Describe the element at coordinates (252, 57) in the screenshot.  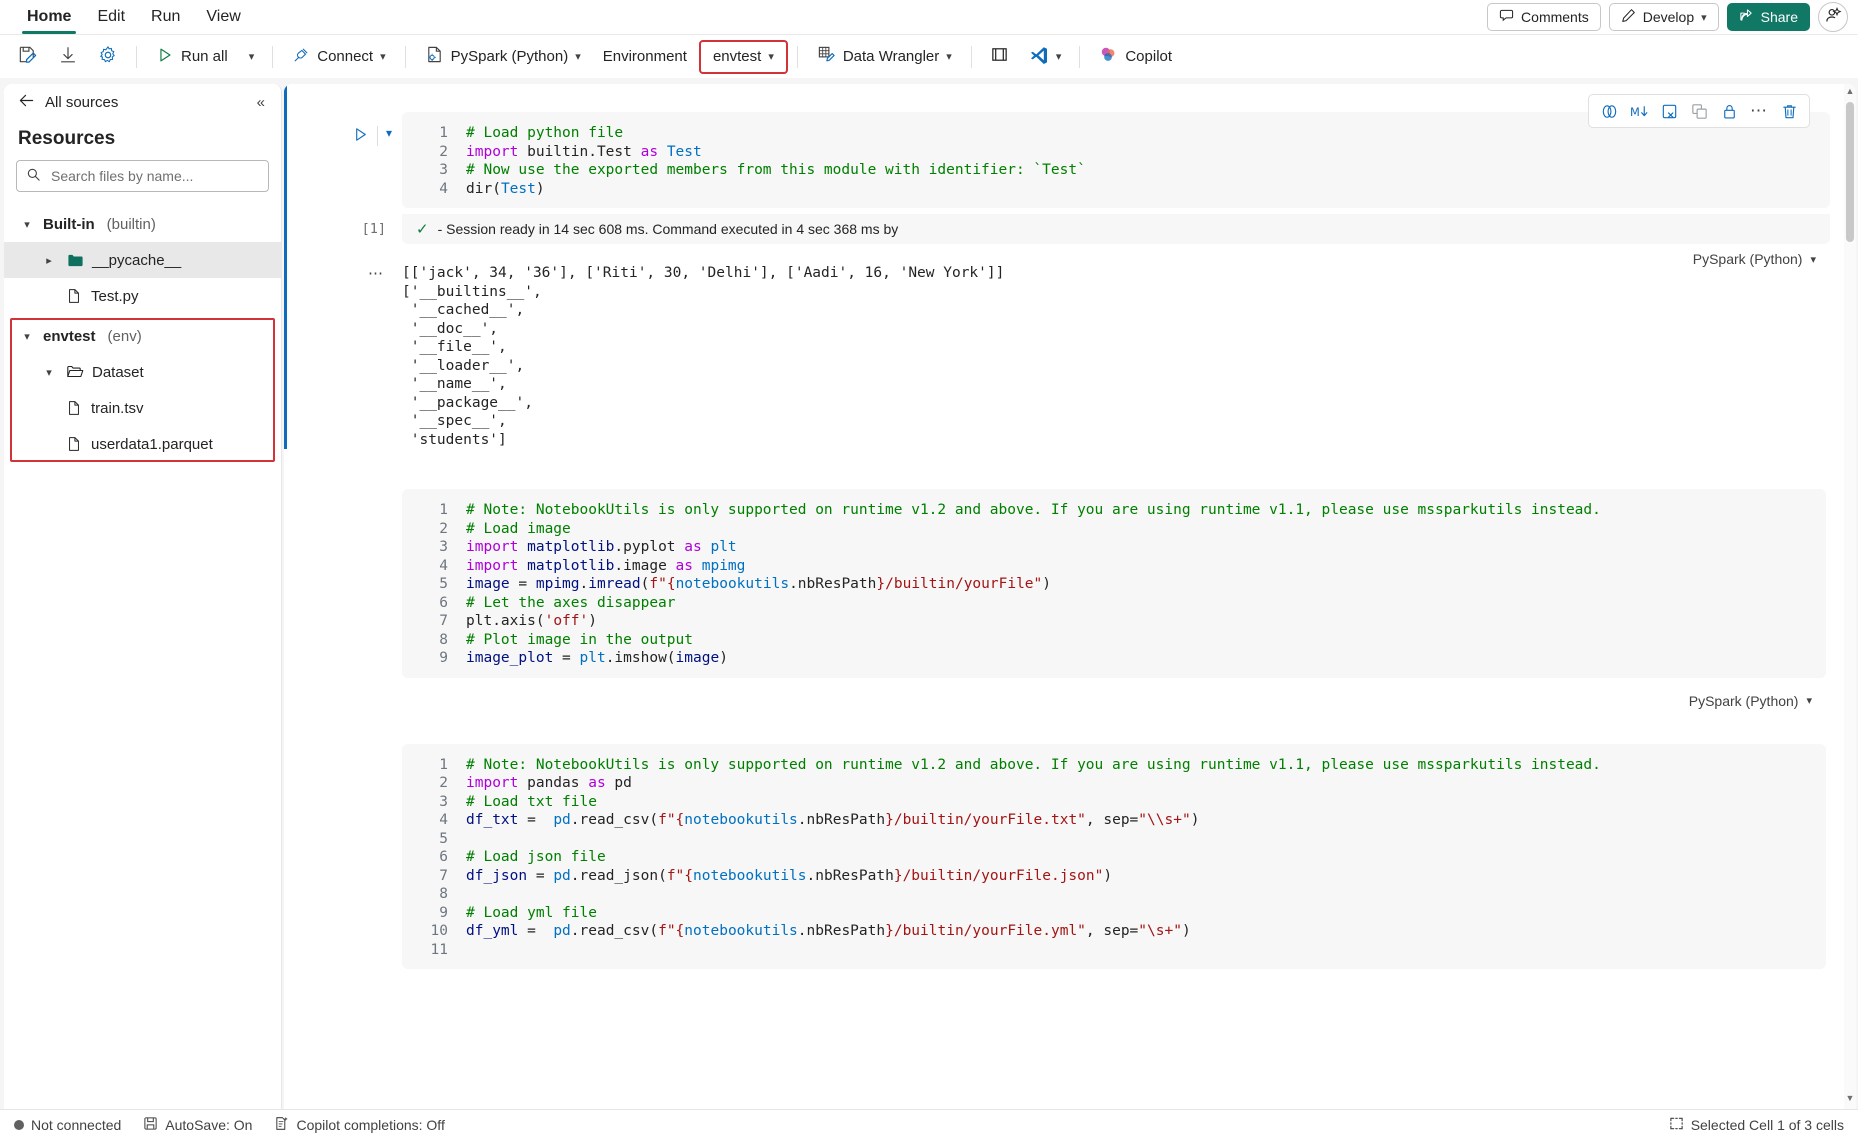
I see `run-all-dropdown: ▾` at that location.